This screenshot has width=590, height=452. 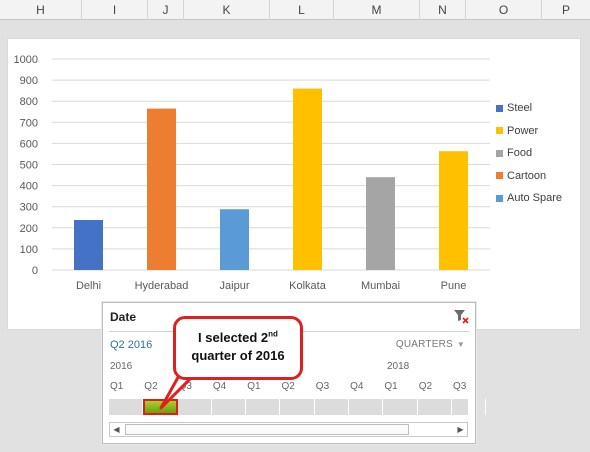 I want to click on chart-legend: Steel Power Food Cartoon Auto Spare, so click(x=529, y=153).